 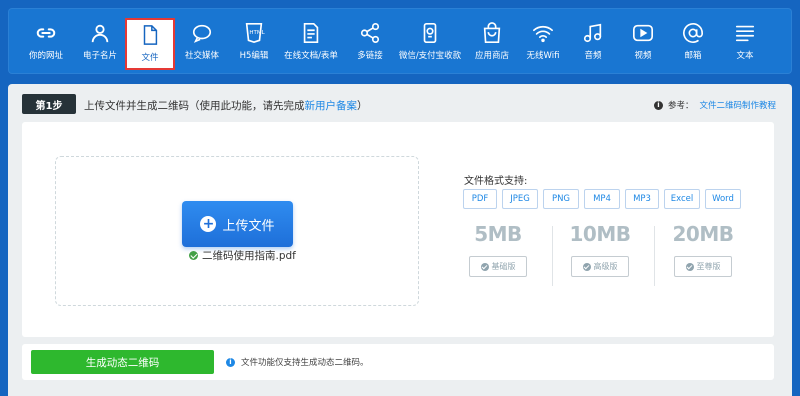 What do you see at coordinates (254, 56) in the screenshot?
I see `nav-label: H5编辑` at bounding box center [254, 56].